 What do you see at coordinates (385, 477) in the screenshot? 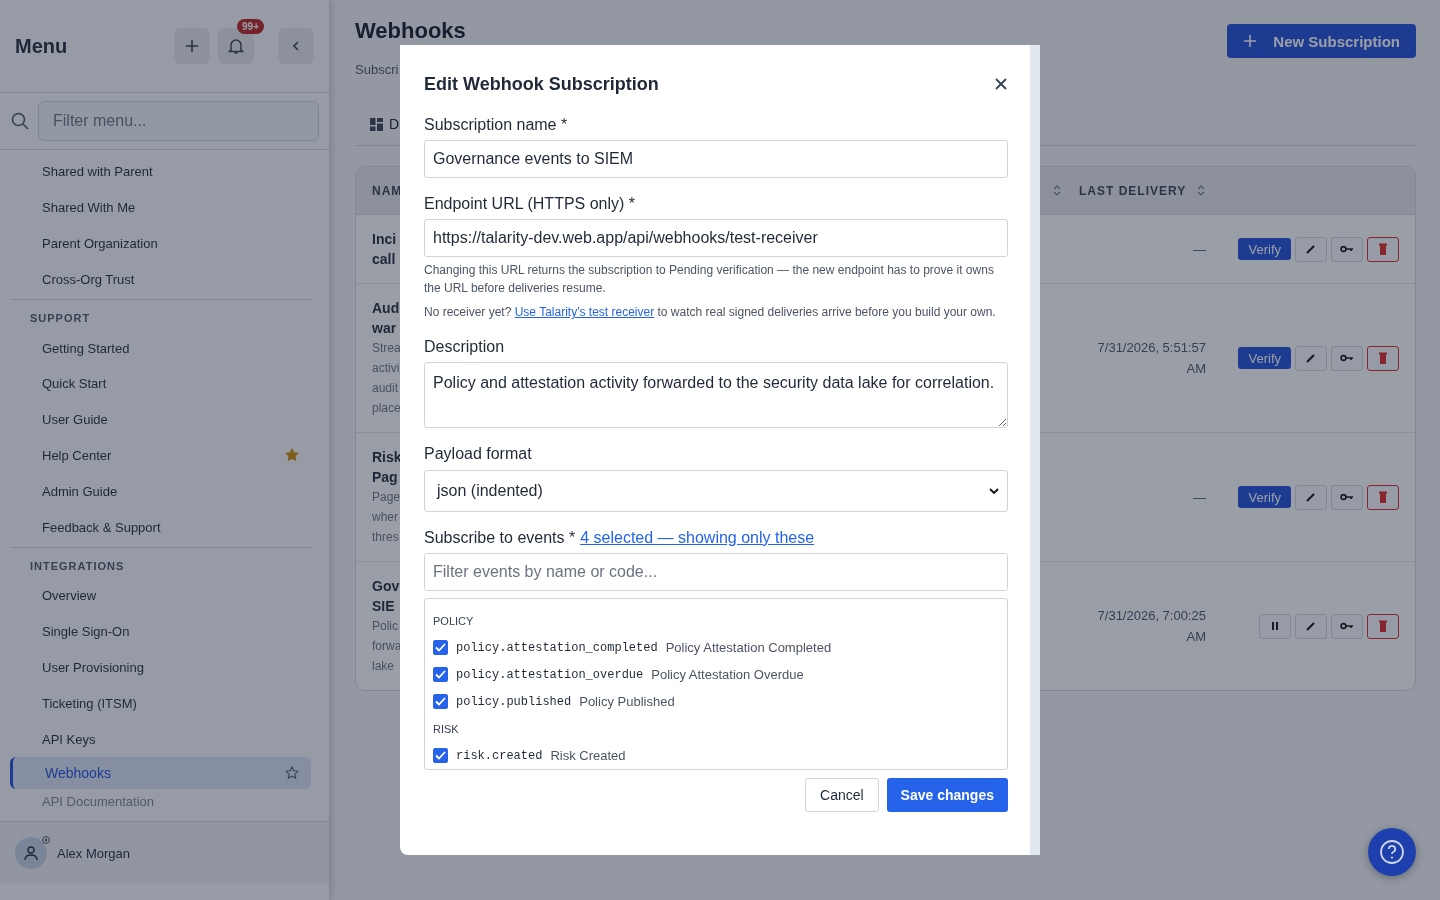
I see `subscription-name: Pag` at bounding box center [385, 477].